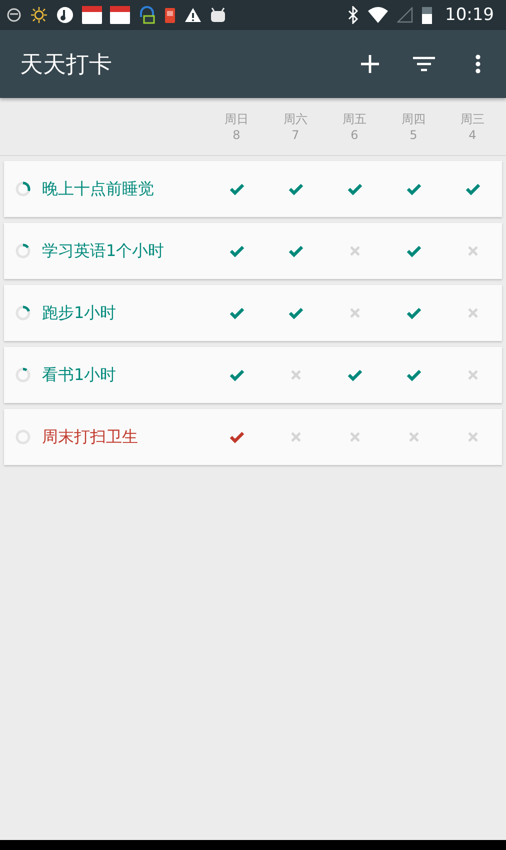 The width and height of the screenshot is (506, 850). I want to click on habit-name: 学习英语1个小时, so click(103, 251).